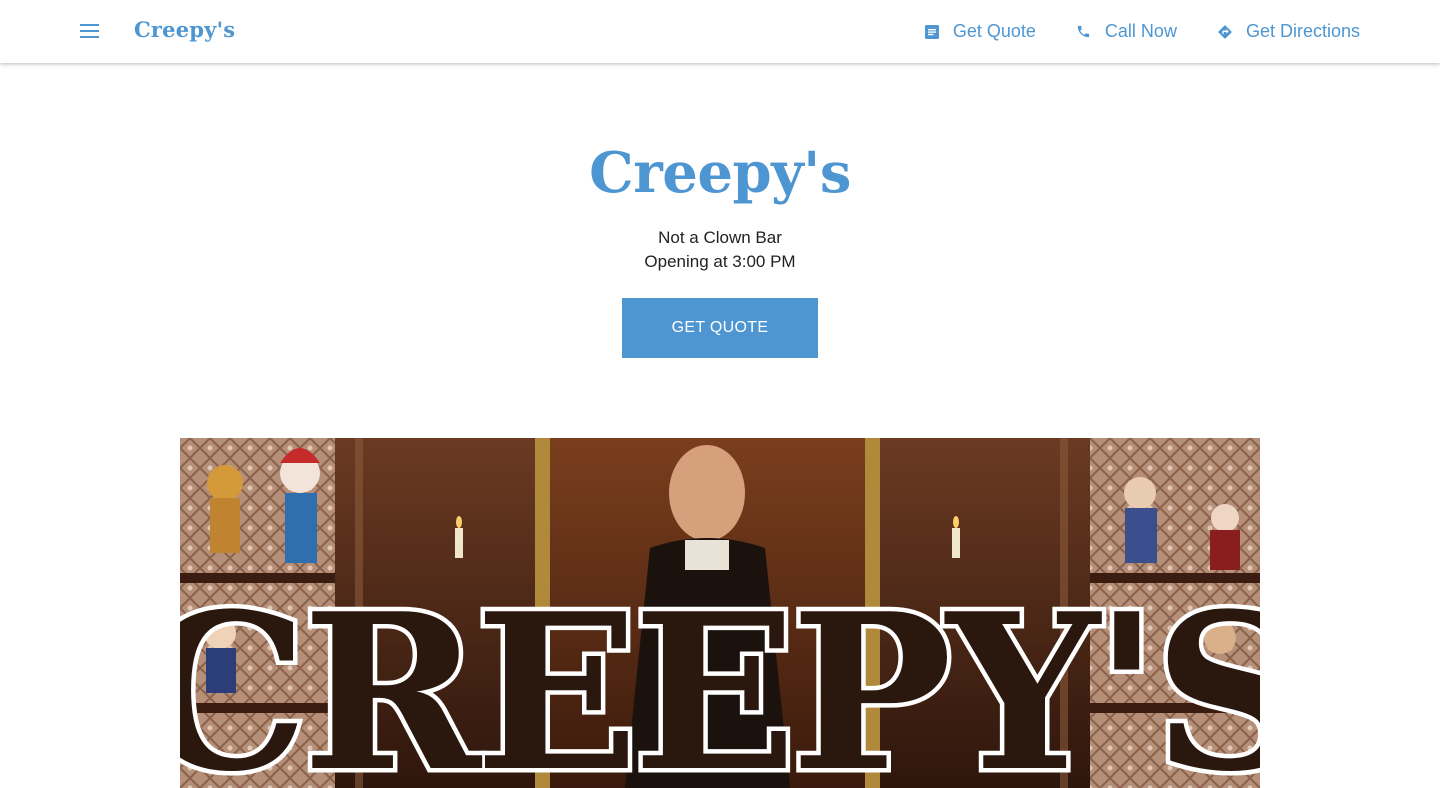 The image size is (1440, 788). What do you see at coordinates (720, 237) in the screenshot?
I see `hero-tagline: Not a Clown Bar` at bounding box center [720, 237].